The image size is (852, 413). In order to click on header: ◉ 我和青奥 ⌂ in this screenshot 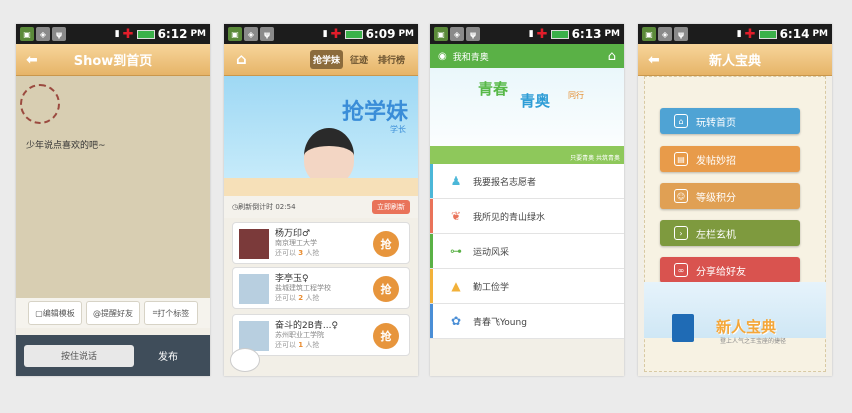, I will do `click(527, 56)`.